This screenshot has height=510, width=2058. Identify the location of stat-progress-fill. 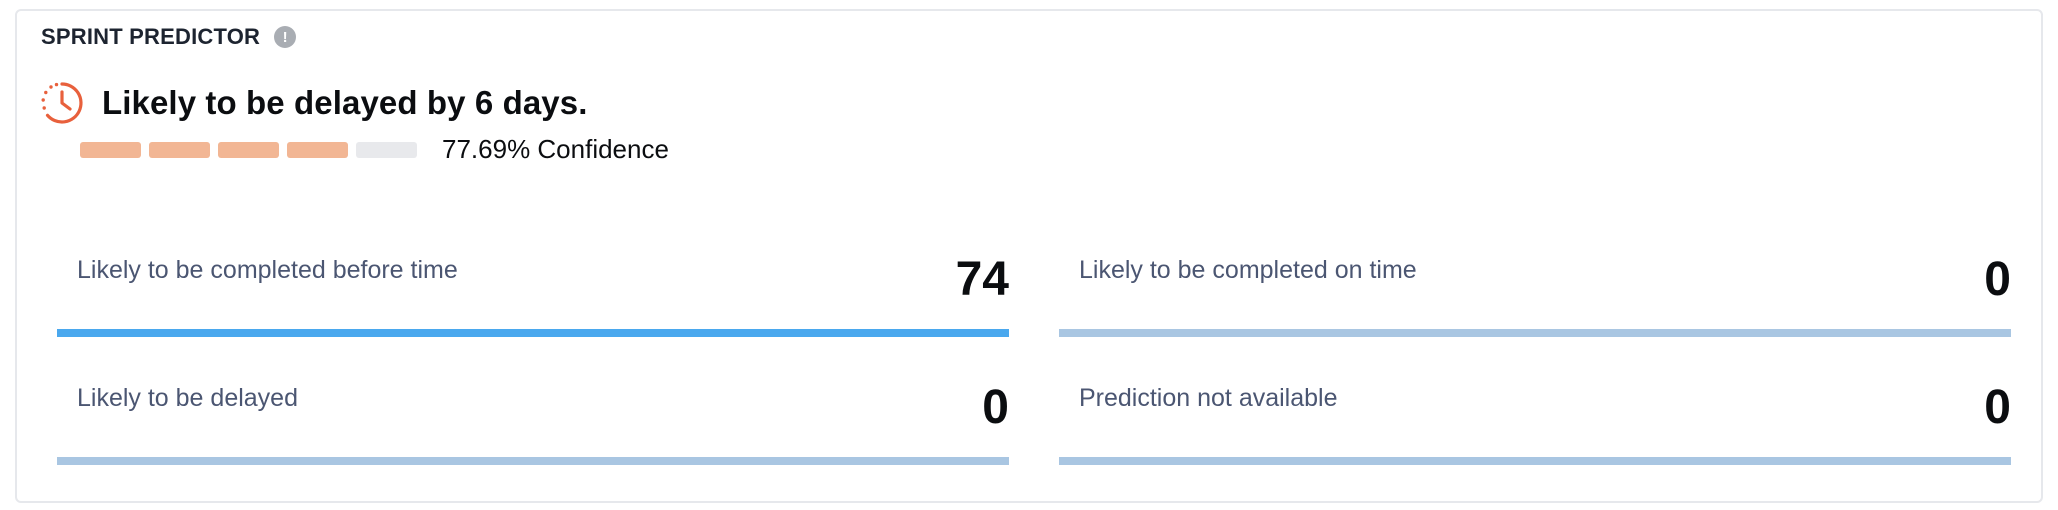
(533, 333).